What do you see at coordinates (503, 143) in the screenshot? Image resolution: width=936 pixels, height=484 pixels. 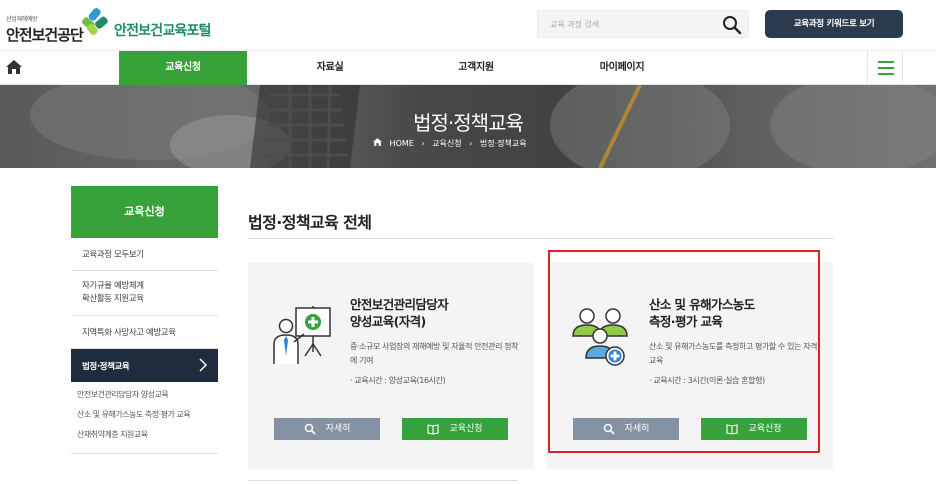 I see `breadcrumb-current: 법정·정책교육` at bounding box center [503, 143].